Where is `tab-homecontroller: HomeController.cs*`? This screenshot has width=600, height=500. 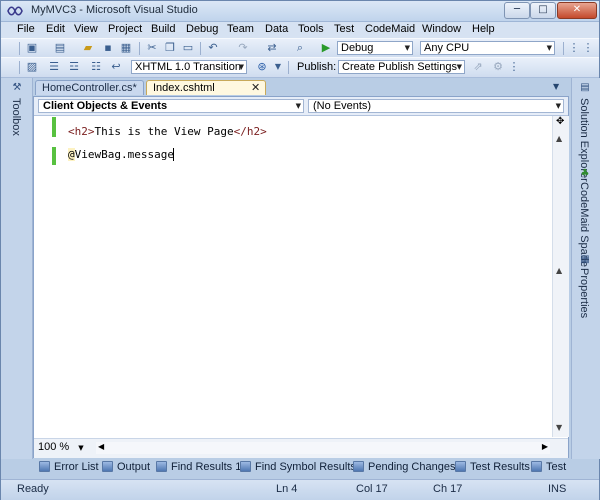 tab-homecontroller: HomeController.cs* is located at coordinates (89, 87).